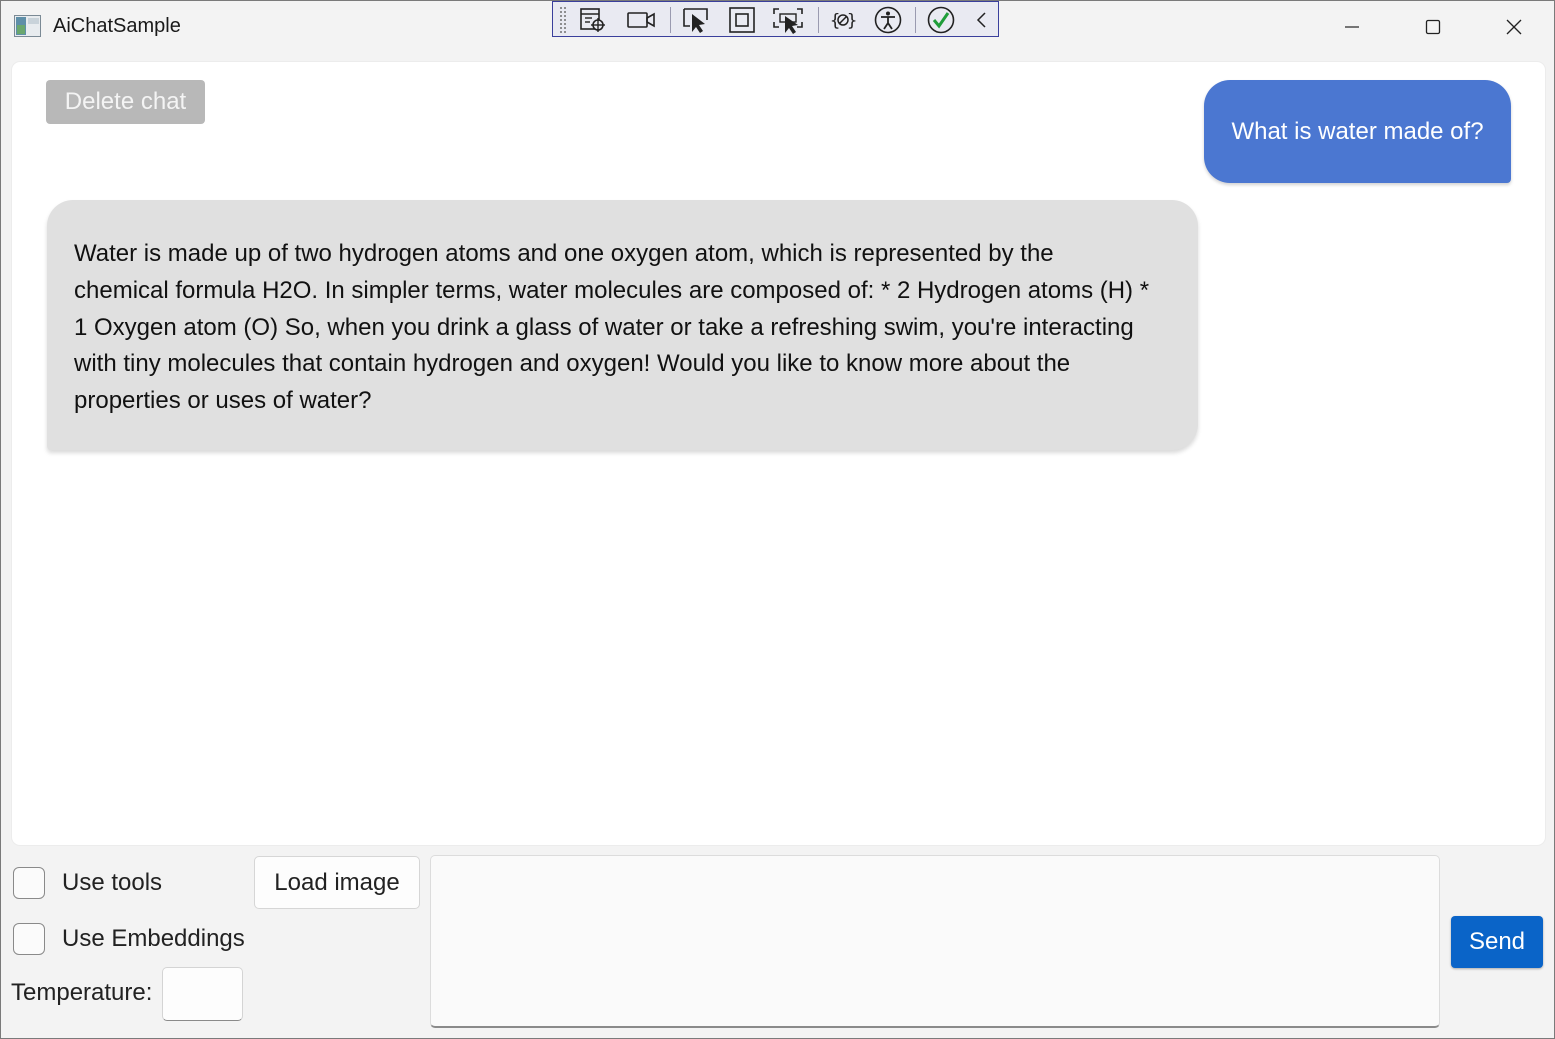 Image resolution: width=1555 pixels, height=1039 pixels. What do you see at coordinates (27, 26) in the screenshot?
I see `app-icon` at bounding box center [27, 26].